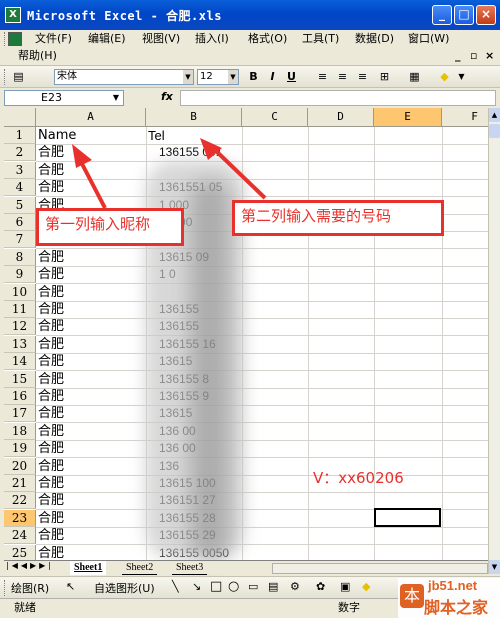 The width and height of the screenshot is (500, 618). What do you see at coordinates (110, 227) in the screenshot?
I see `annotation-note-nickname: 第一列输入昵称` at bounding box center [110, 227].